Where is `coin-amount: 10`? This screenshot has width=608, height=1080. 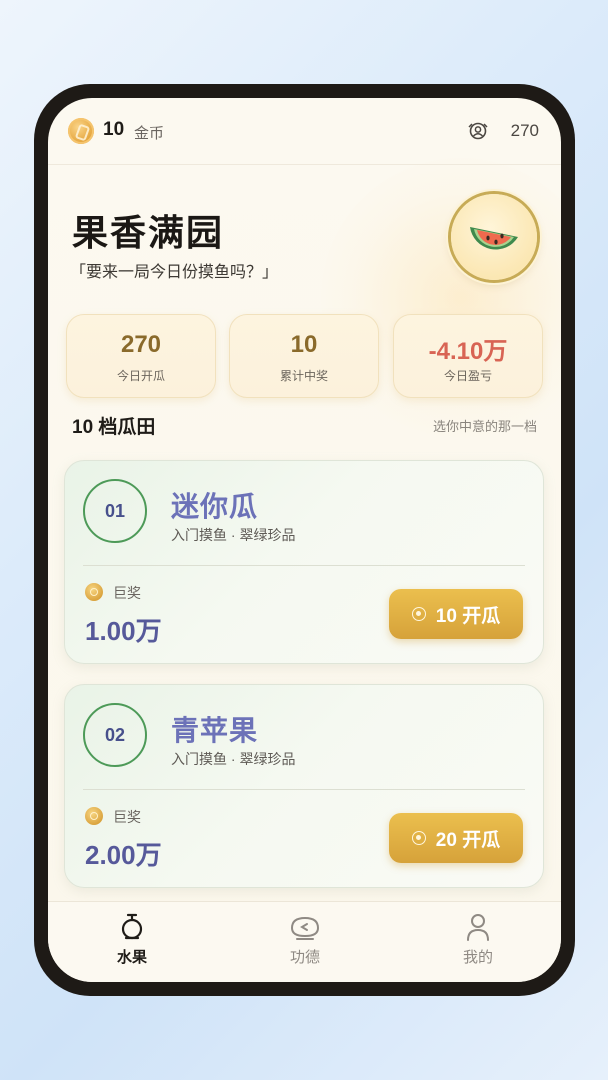
coin-amount: 10 is located at coordinates (114, 129).